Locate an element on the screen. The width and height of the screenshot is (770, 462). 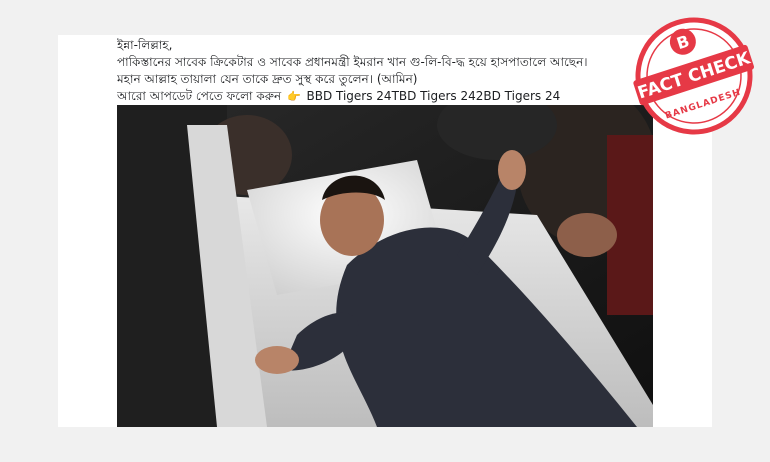
post-line-1: ইন্না-লিল্লাহ, is located at coordinates (145, 45).